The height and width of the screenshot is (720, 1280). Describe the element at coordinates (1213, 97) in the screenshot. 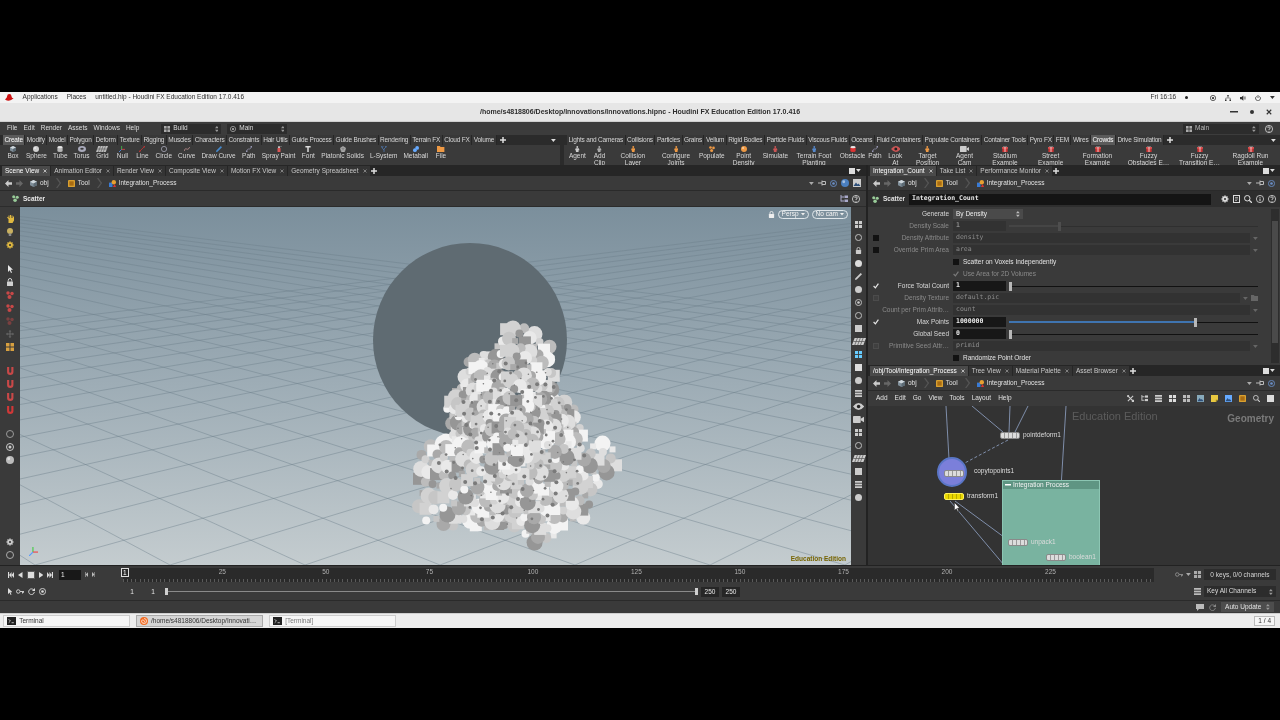

I see `target-icon` at that location.